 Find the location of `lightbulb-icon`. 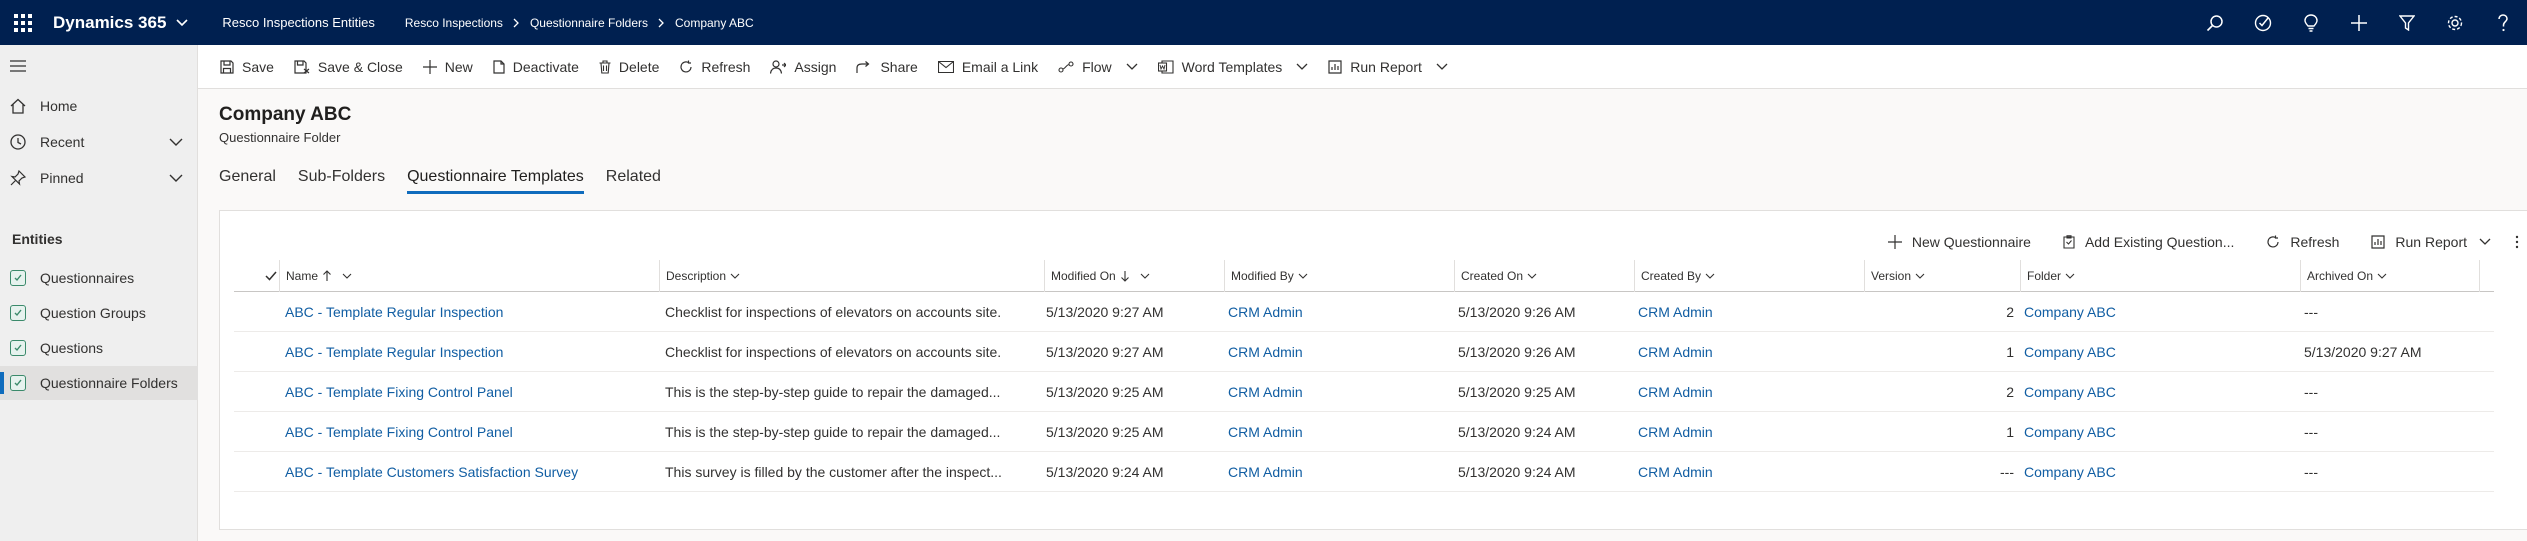

lightbulb-icon is located at coordinates (2311, 22).